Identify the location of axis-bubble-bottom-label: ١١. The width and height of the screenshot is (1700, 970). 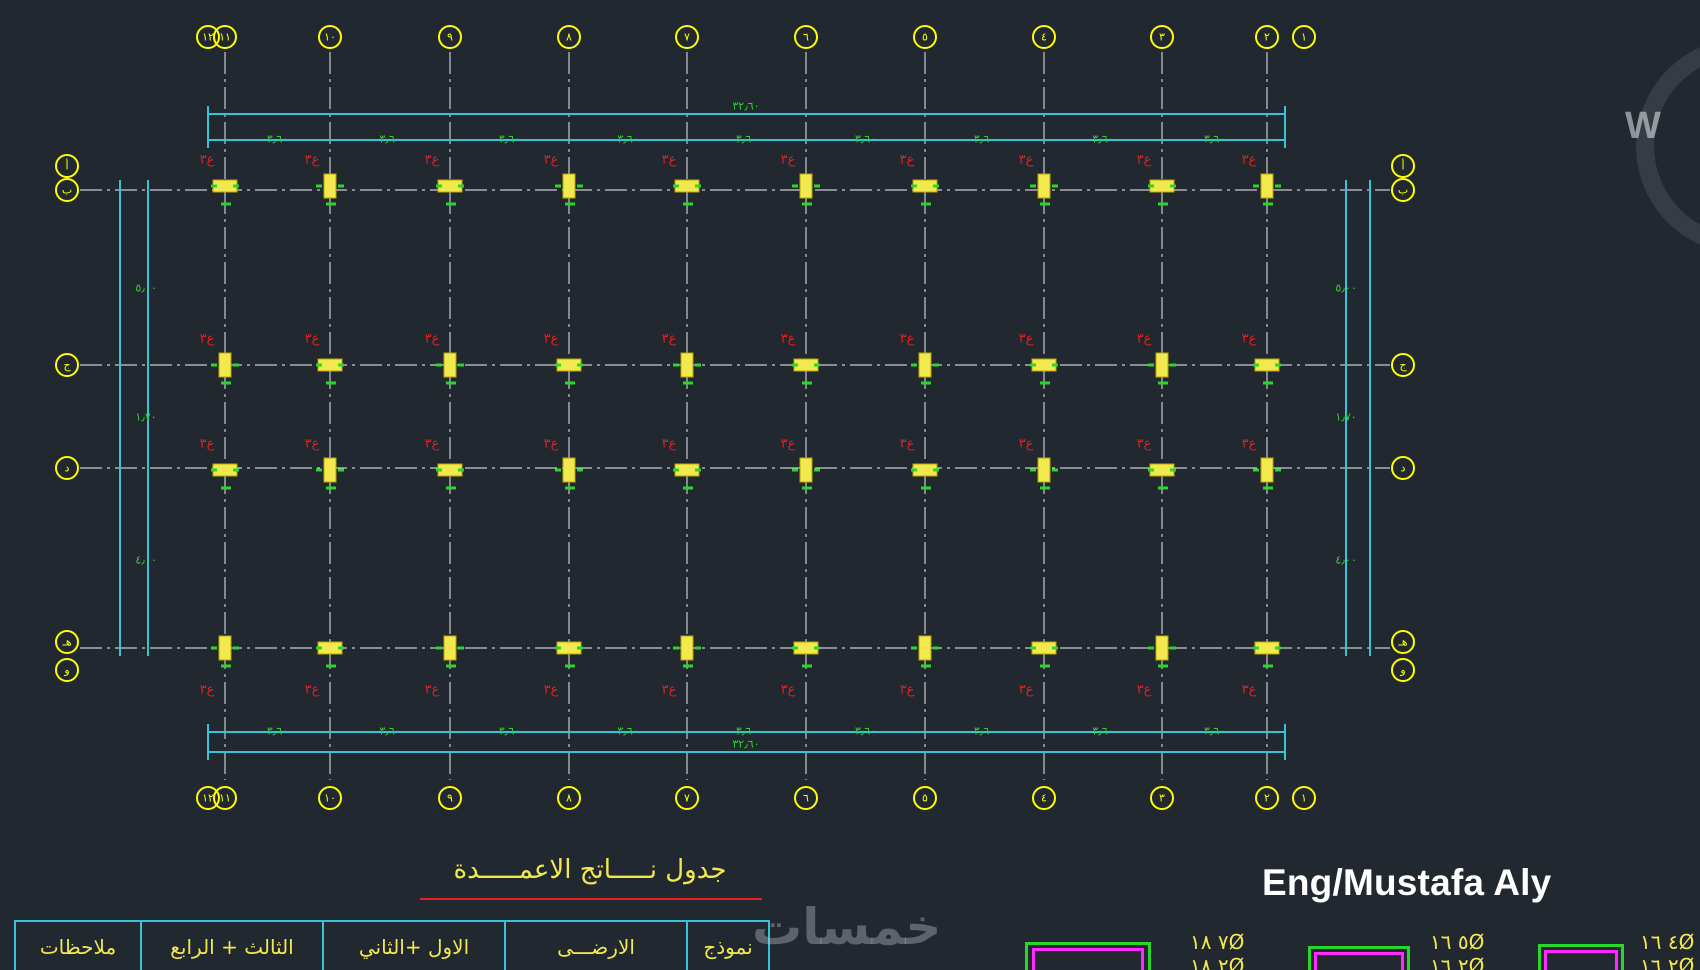
(225, 798).